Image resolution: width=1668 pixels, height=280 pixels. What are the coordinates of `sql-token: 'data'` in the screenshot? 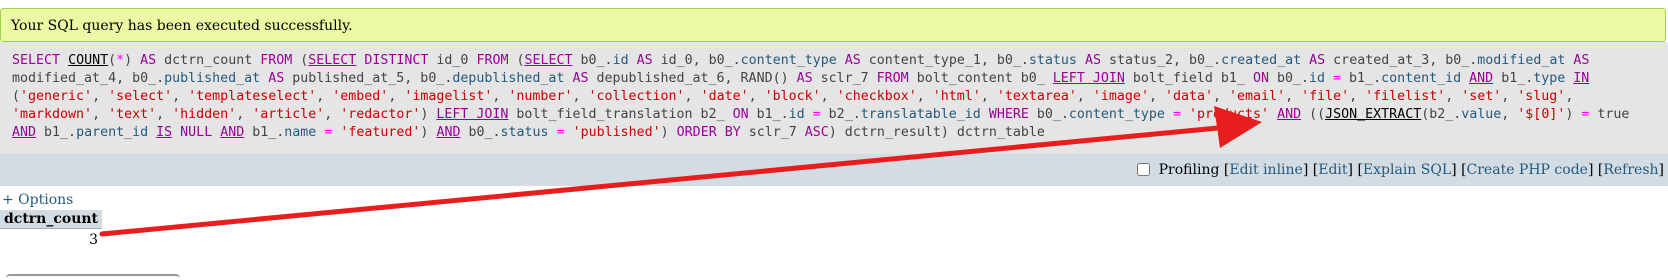 It's located at (1189, 96).